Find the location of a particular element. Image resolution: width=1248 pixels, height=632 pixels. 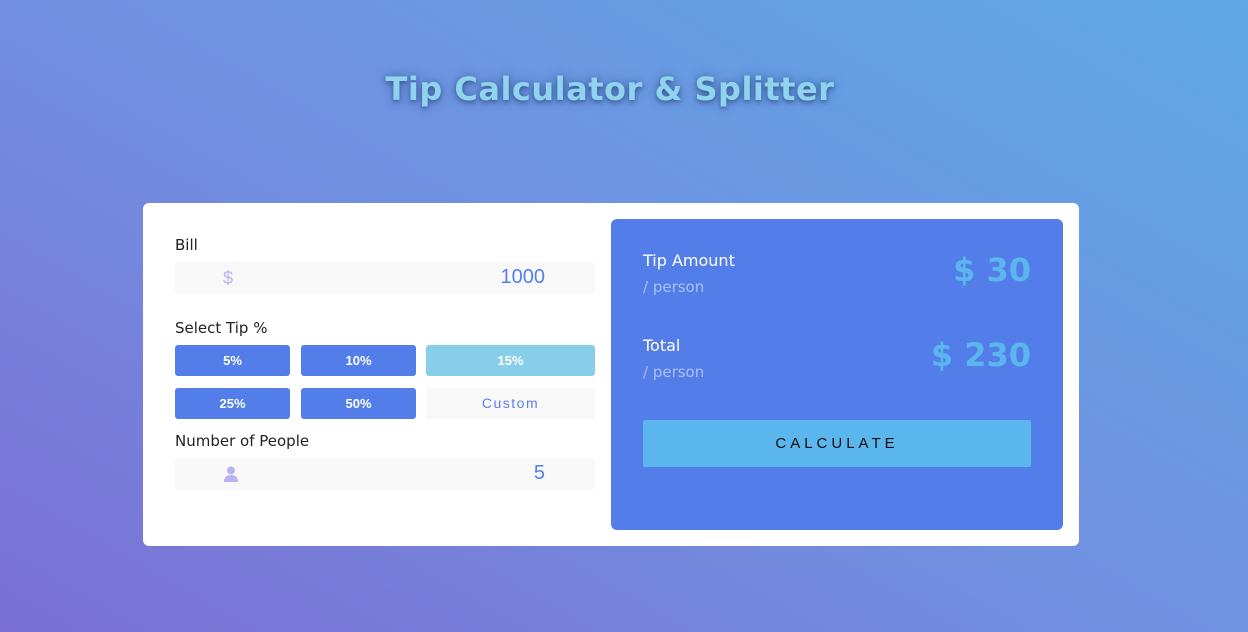

tip-50-button: 50% is located at coordinates (358, 403).